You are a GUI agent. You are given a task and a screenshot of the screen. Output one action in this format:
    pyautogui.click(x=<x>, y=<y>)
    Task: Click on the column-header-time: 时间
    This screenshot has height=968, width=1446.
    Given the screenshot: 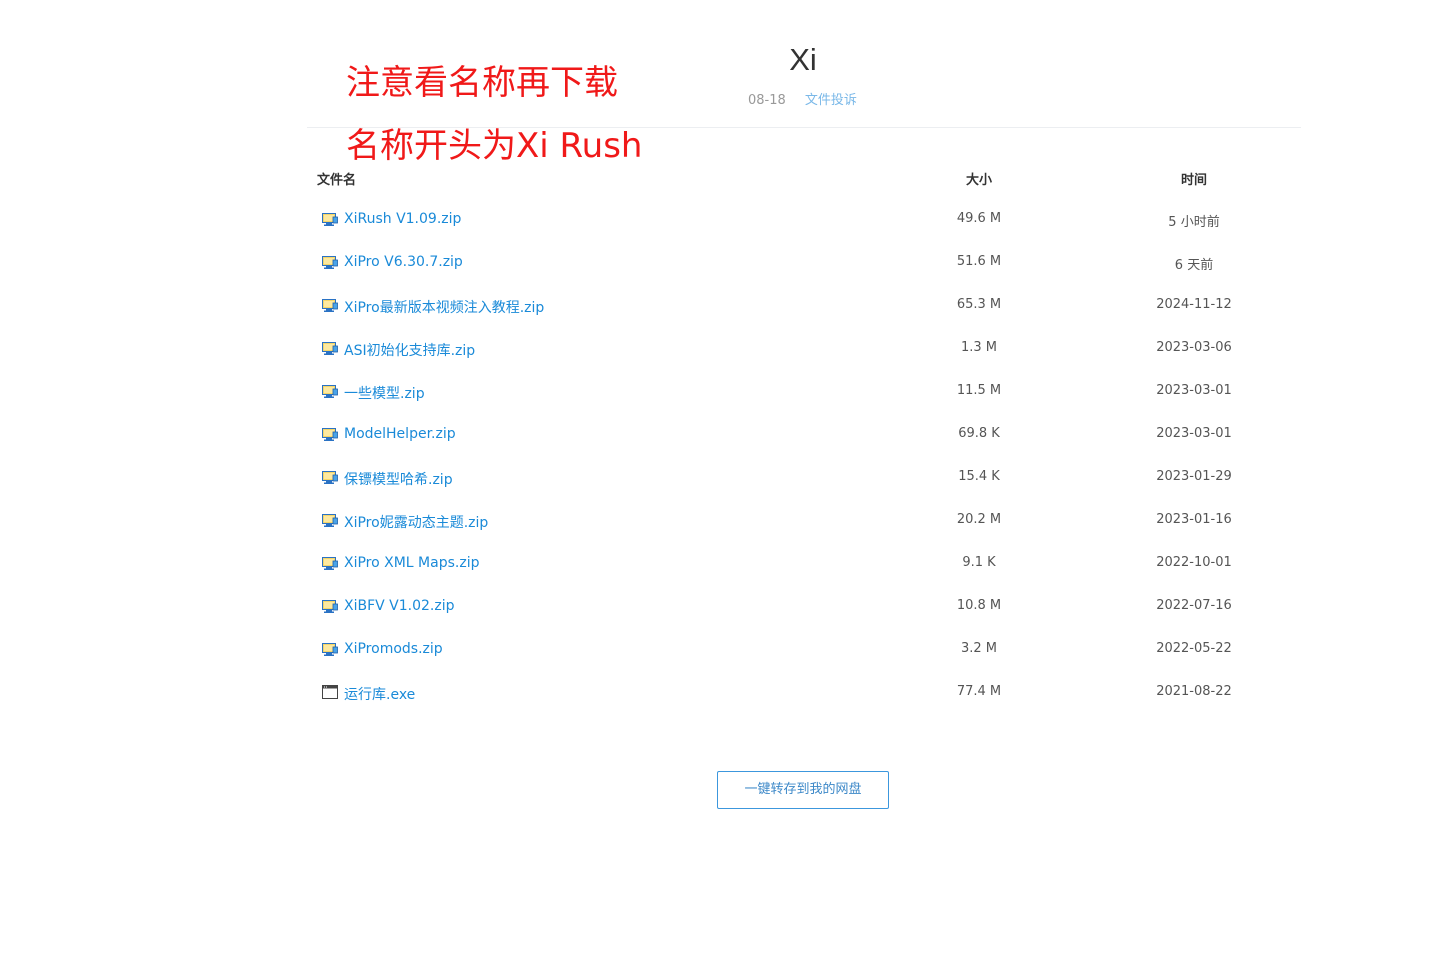 What is the action you would take?
    pyautogui.click(x=1194, y=178)
    